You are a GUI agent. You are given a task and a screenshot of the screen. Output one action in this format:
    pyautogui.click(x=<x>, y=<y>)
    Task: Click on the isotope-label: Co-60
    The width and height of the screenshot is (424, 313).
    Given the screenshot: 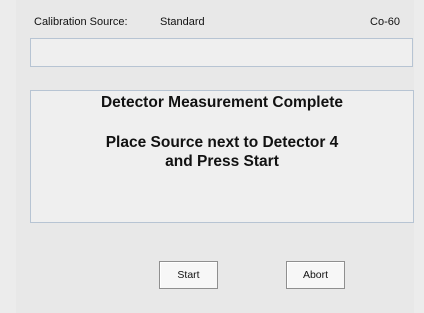 What is the action you would take?
    pyautogui.click(x=385, y=22)
    